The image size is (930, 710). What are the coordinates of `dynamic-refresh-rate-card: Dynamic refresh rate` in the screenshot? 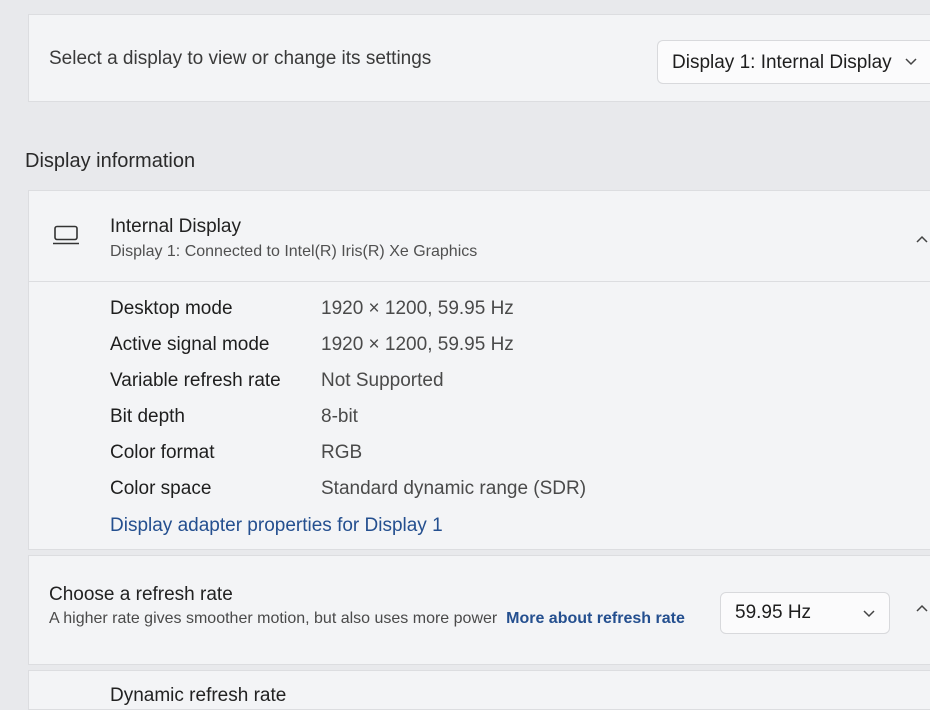 It's located at (479, 690).